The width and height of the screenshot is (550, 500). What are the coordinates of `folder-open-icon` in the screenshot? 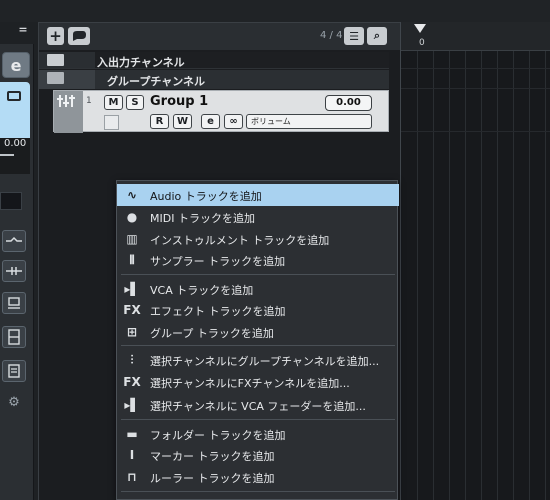 It's located at (55, 78).